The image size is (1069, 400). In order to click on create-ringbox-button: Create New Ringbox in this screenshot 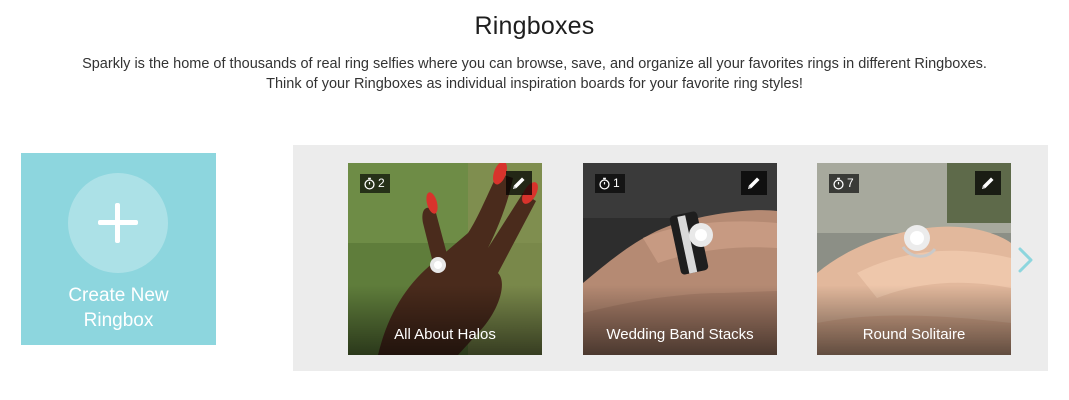, I will do `click(118, 249)`.